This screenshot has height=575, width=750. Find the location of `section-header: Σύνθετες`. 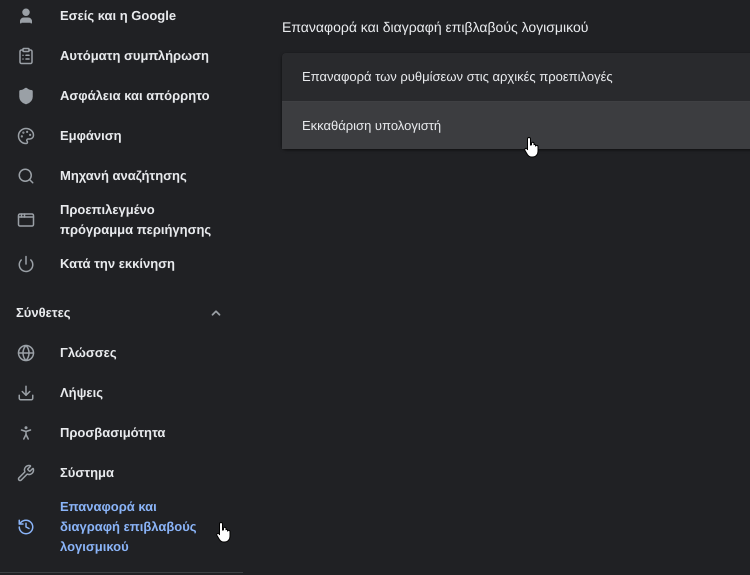

section-header: Σύνθετες is located at coordinates (43, 313).